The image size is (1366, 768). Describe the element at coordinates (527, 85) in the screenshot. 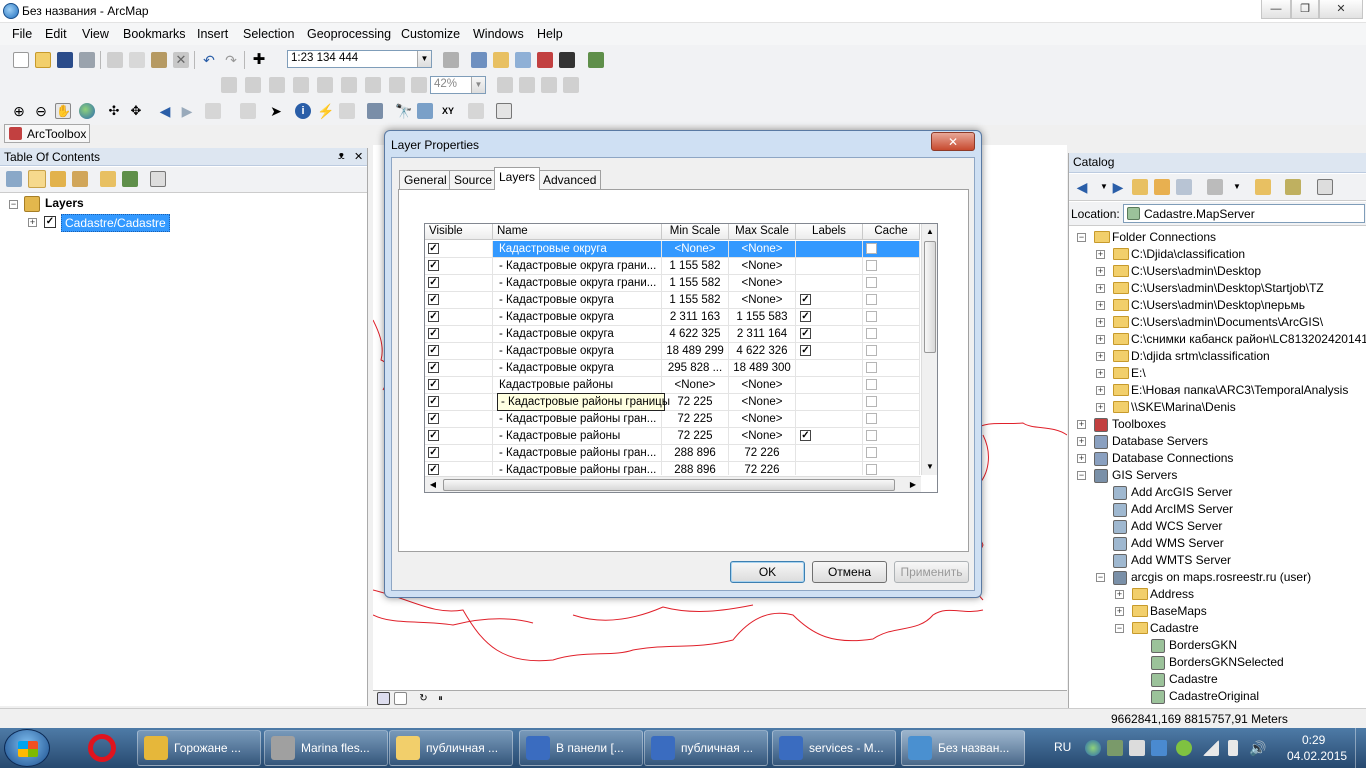

I see `focus-data-frame-icon` at that location.